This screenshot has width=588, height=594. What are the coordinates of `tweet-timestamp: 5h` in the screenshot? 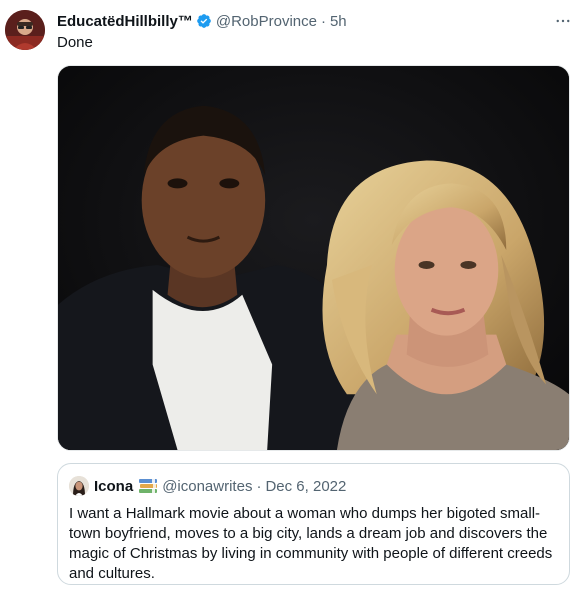 It's located at (338, 21).